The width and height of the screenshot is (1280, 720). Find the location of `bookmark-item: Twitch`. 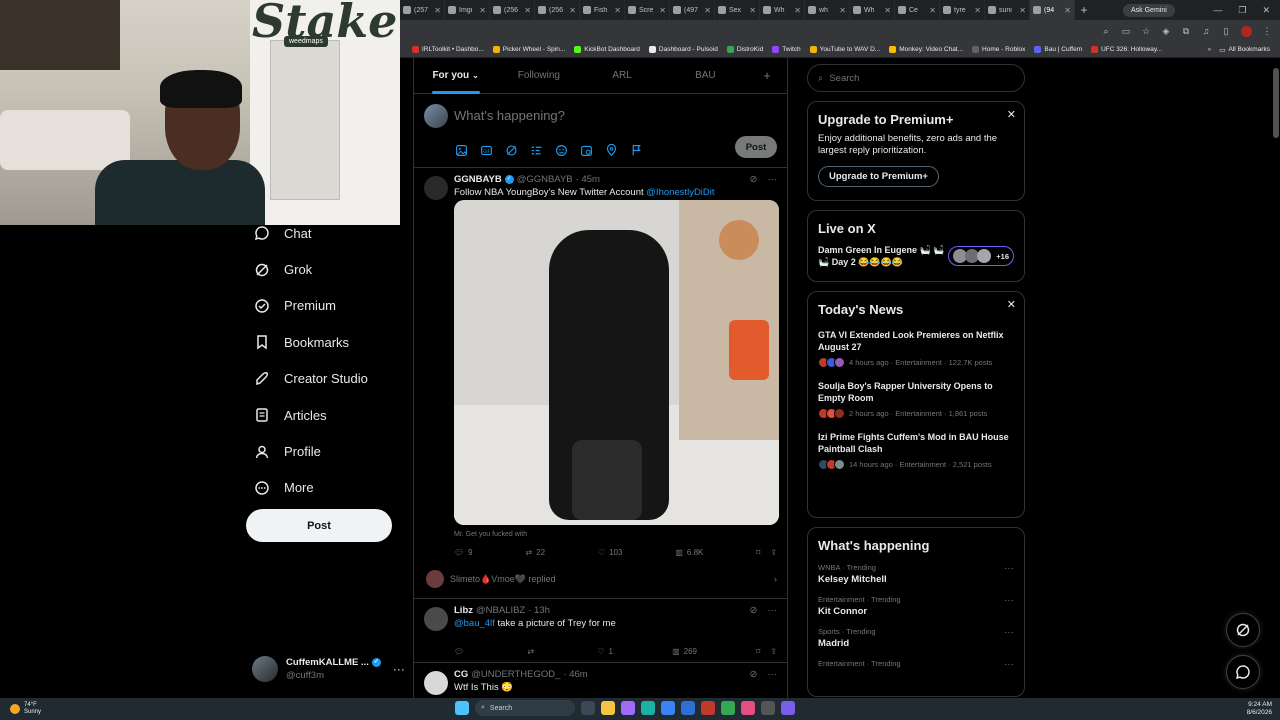

bookmark-item: Twitch is located at coordinates (786, 49).